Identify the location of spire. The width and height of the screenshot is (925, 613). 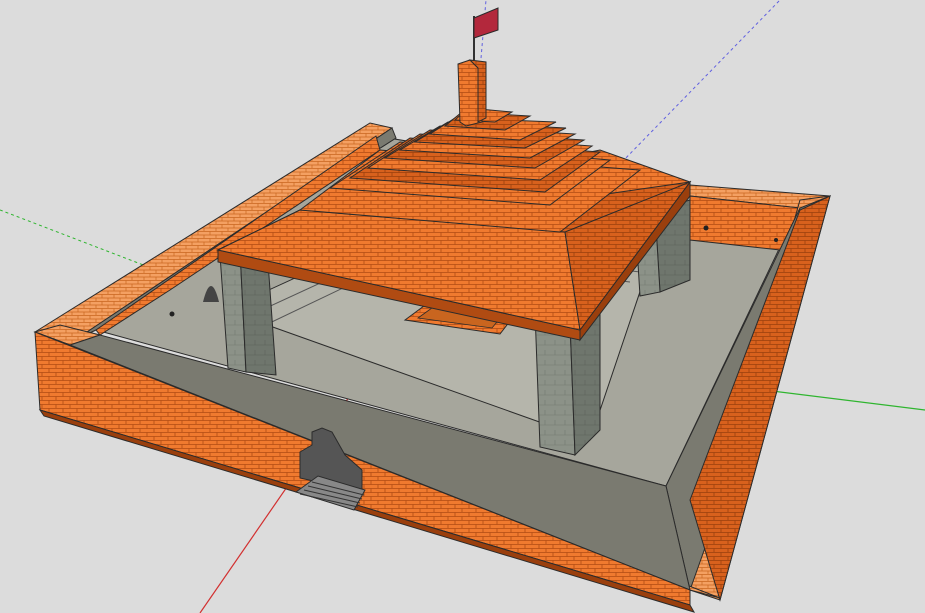
(472, 93).